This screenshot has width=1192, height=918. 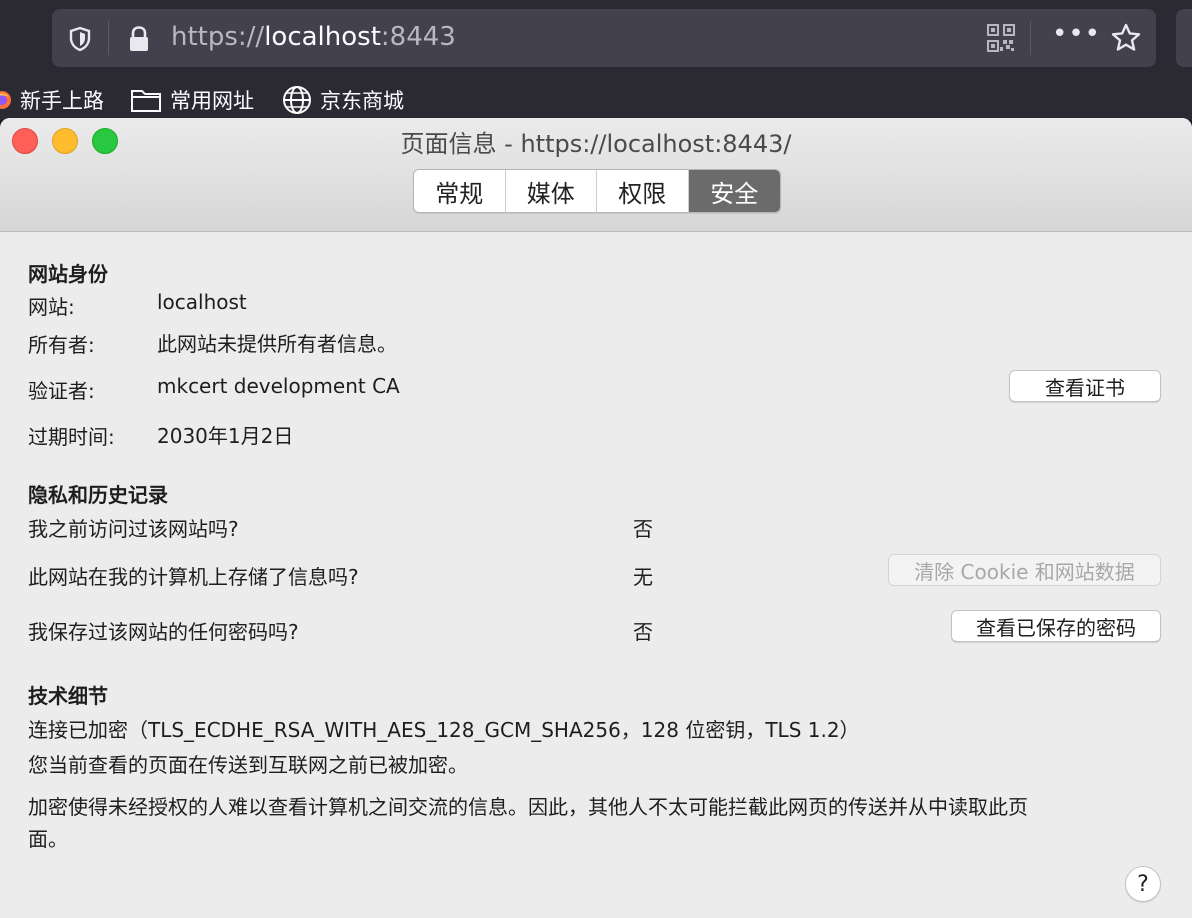 I want to click on bookmark-item: 新手上路, so click(x=52, y=100).